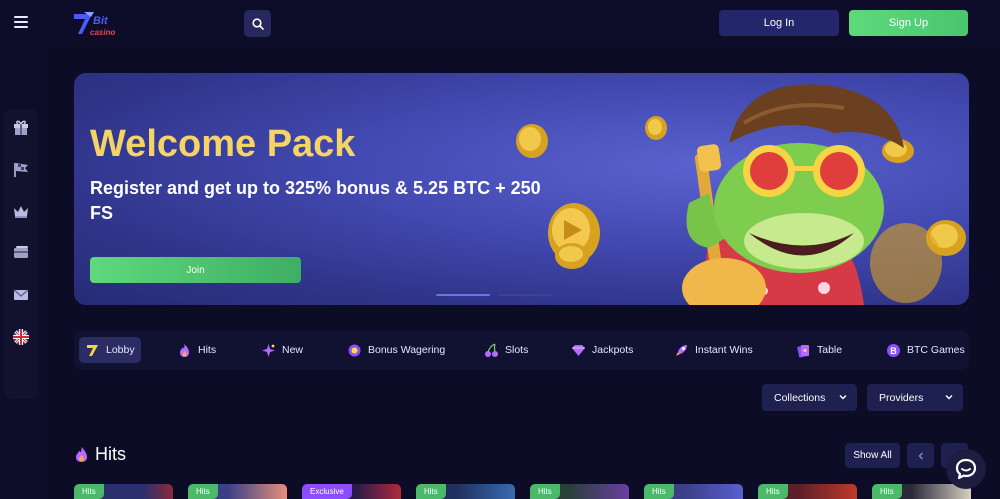 The width and height of the screenshot is (1000, 499). Describe the element at coordinates (463, 295) in the screenshot. I see `carousel-dot-active` at that location.